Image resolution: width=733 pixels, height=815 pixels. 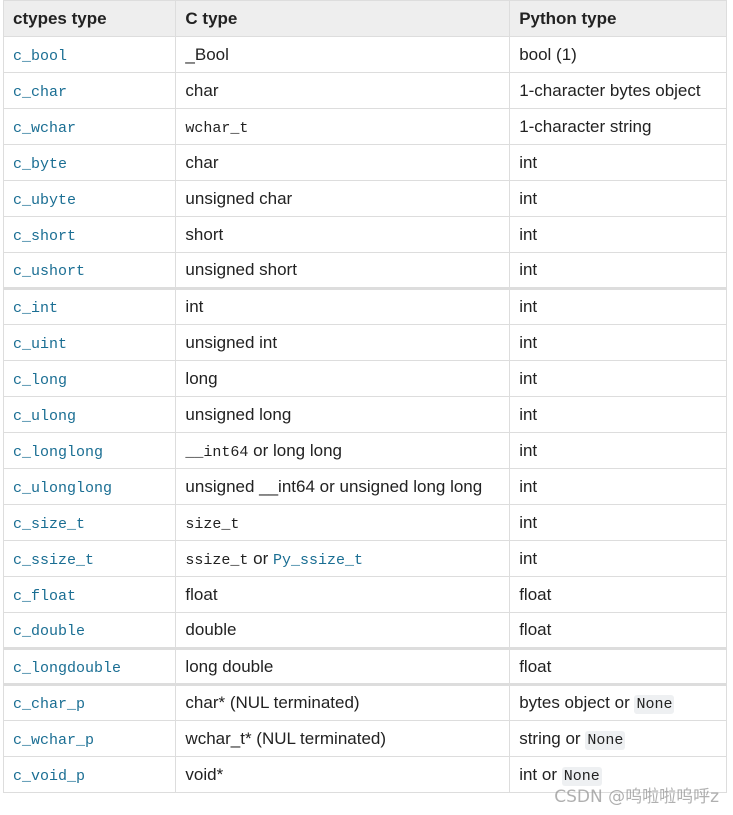 I want to click on c-type-cell: unsigned short, so click(x=343, y=270).